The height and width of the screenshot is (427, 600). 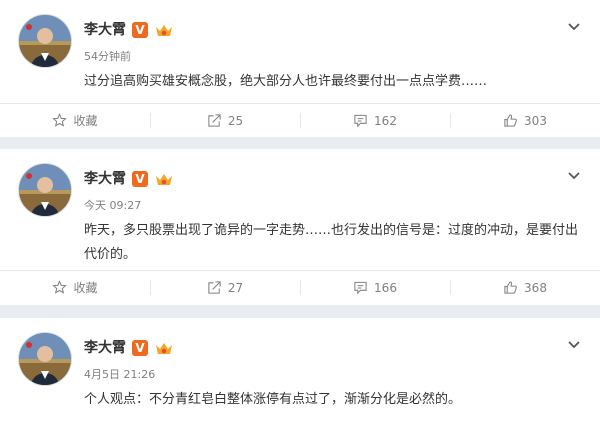 I want to click on comment-button: 162, so click(x=375, y=120).